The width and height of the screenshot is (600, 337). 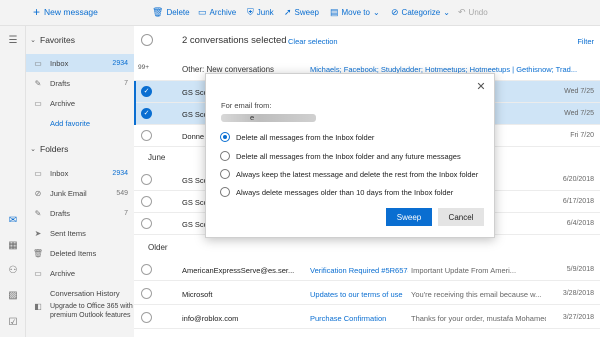 What do you see at coordinates (80, 149) in the screenshot?
I see `folders-header: ⌄ Folders` at bounding box center [80, 149].